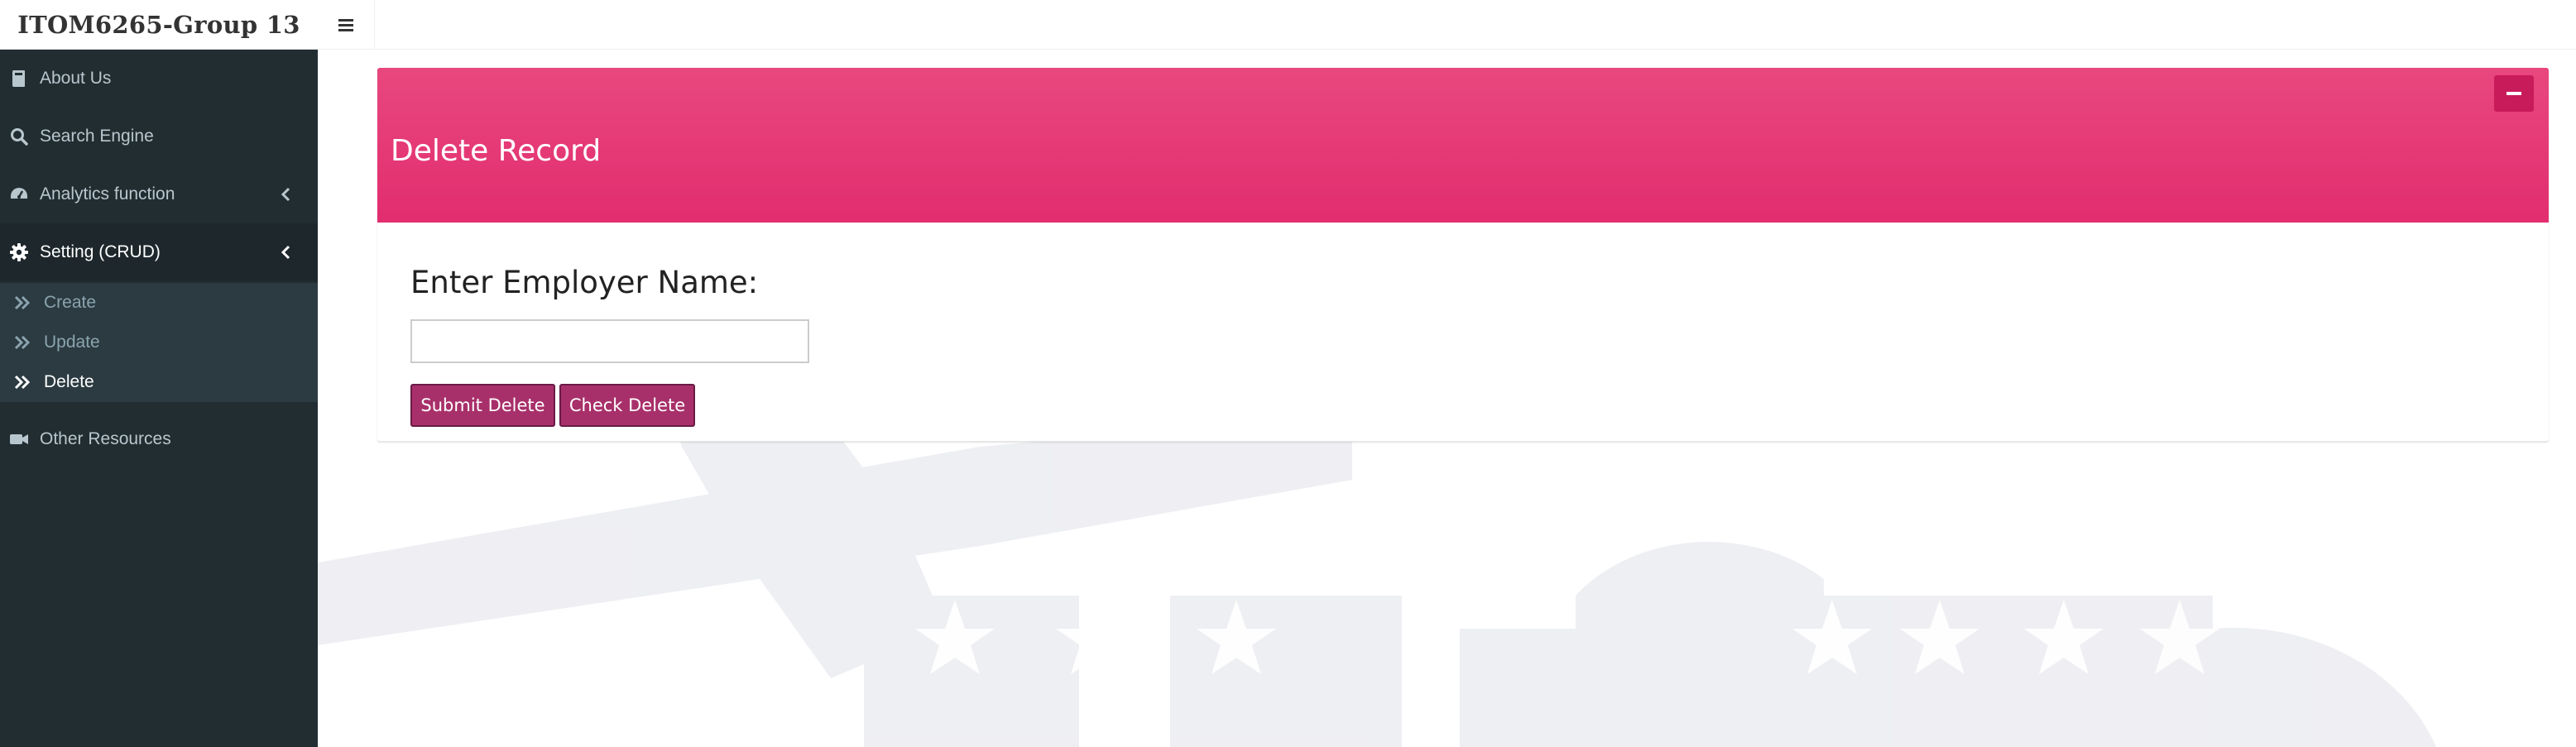  I want to click on sidebar-item-other-resources: Other Resources, so click(159, 439).